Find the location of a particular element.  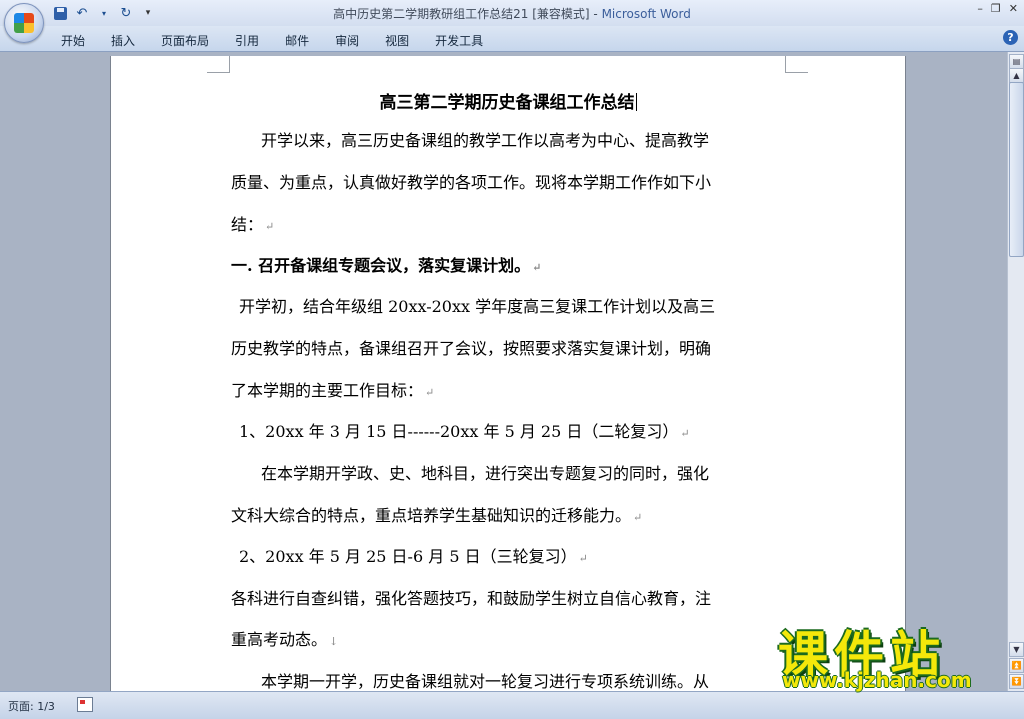

tab-page-layout: 页面布局 is located at coordinates (185, 40).